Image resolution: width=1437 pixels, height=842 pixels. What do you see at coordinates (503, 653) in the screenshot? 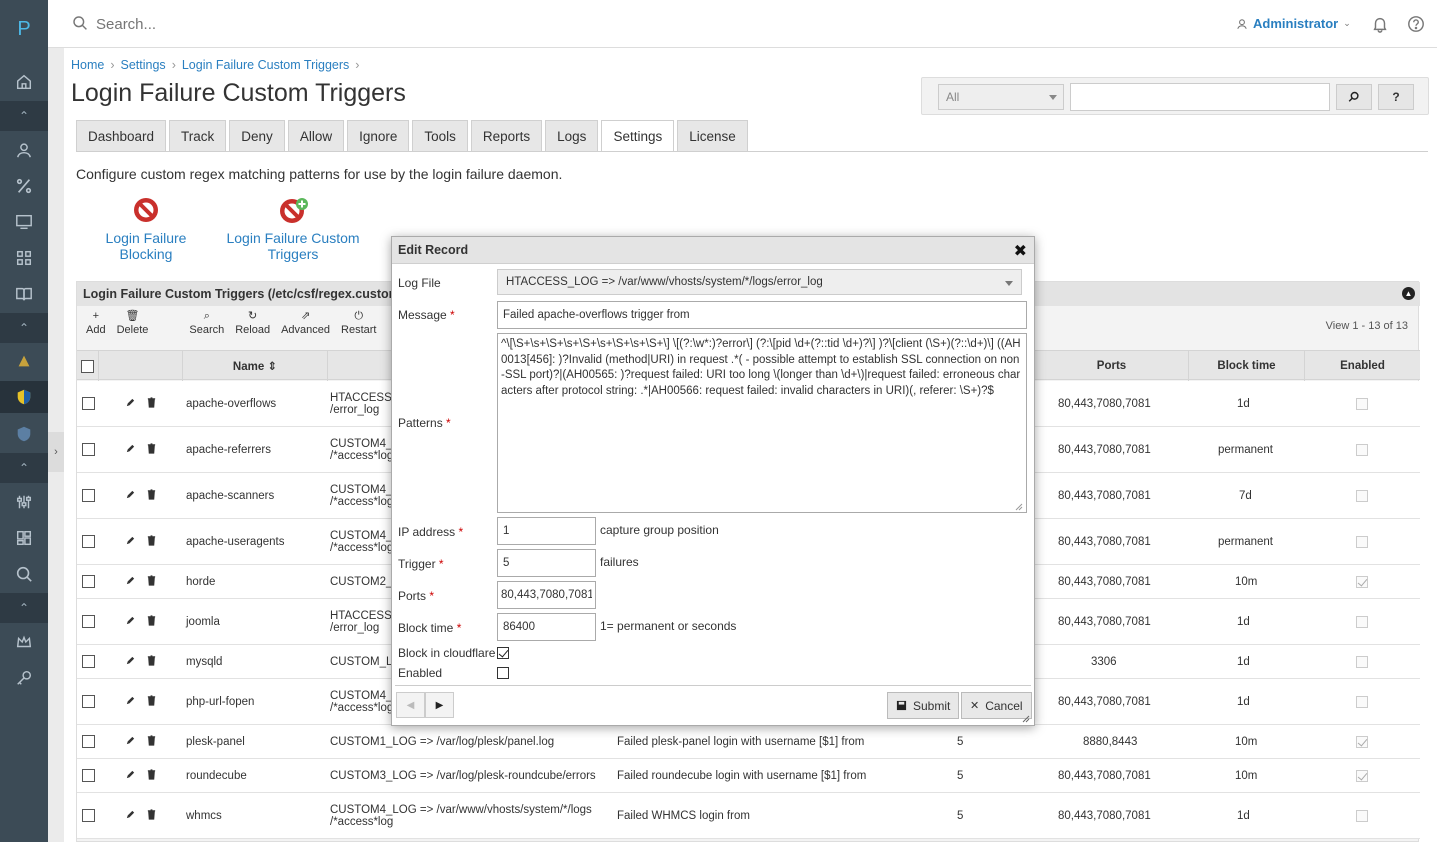
I see `cloudflare-checkbox` at bounding box center [503, 653].